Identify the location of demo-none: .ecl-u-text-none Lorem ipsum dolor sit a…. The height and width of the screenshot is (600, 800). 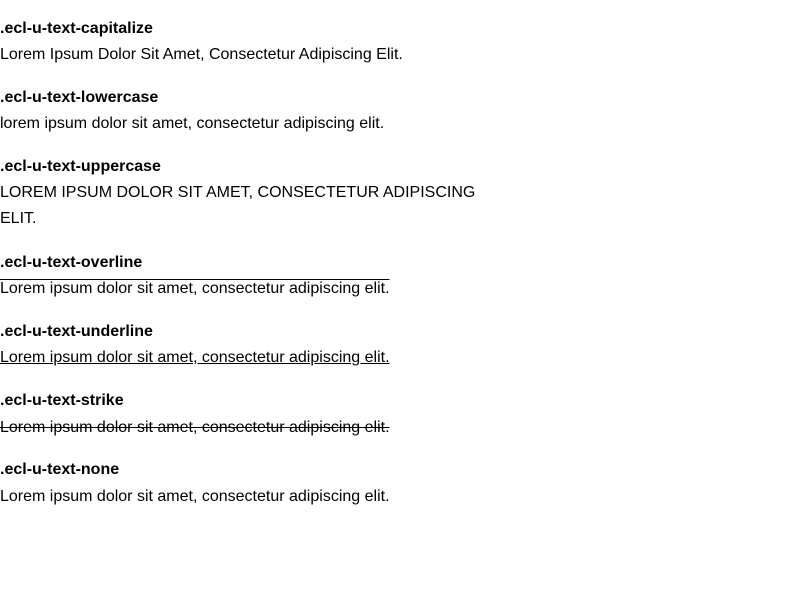
(245, 485).